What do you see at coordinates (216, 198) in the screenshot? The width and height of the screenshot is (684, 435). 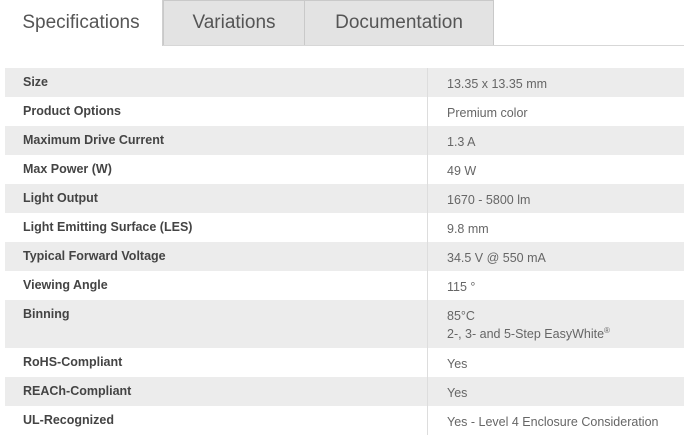 I see `spec-label: Light Output` at bounding box center [216, 198].